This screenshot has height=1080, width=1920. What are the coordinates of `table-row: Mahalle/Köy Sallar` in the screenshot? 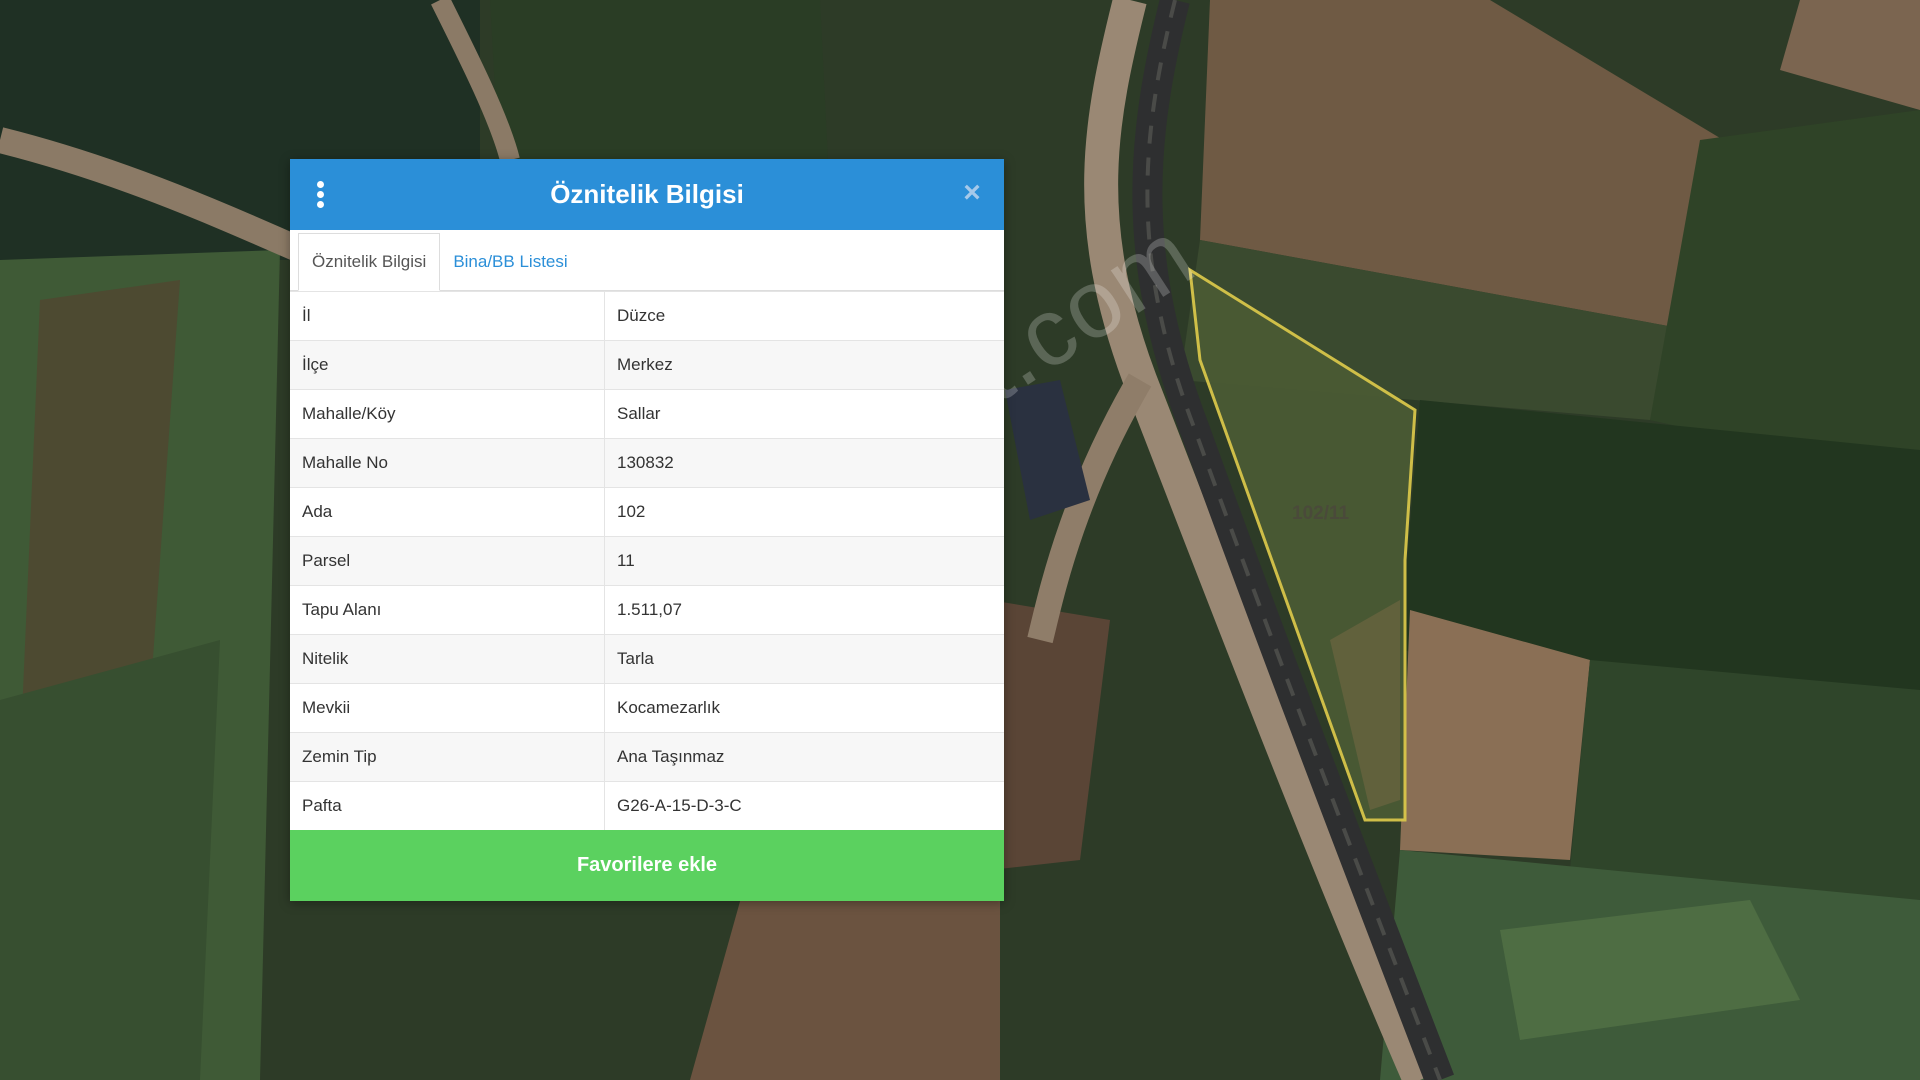 It's located at (647, 414).